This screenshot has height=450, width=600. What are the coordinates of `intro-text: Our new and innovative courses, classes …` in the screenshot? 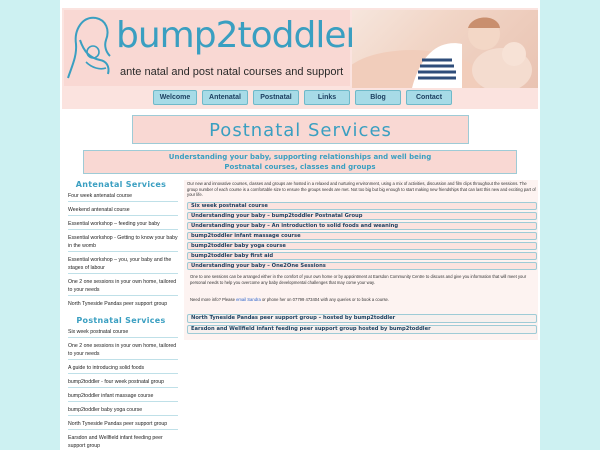 It's located at (361, 189).